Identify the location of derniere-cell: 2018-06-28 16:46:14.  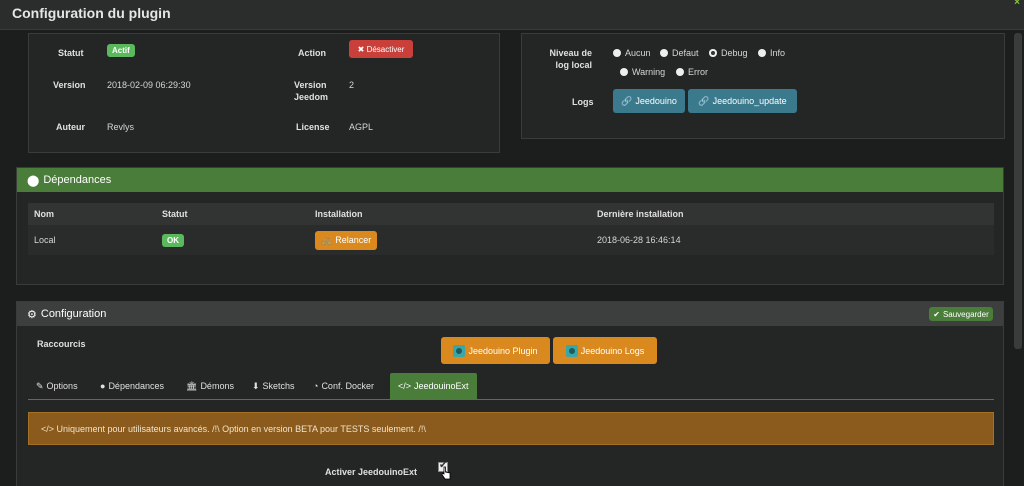
(792, 240).